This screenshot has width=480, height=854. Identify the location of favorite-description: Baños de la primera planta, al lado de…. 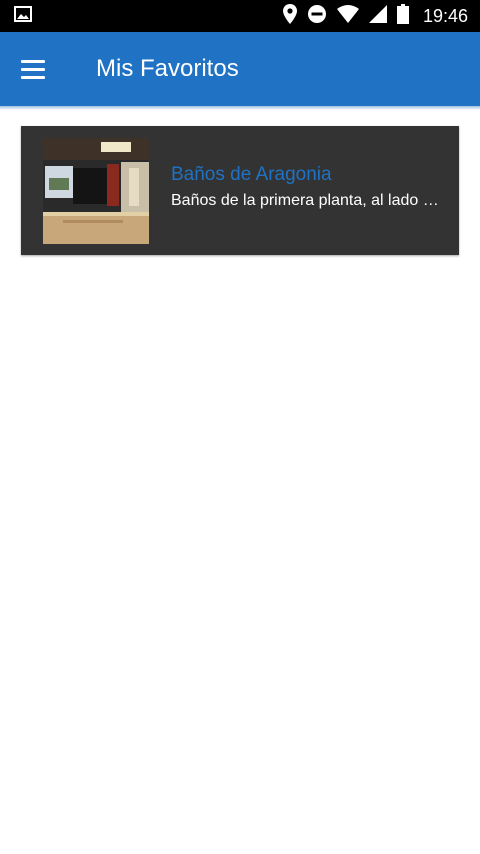
(305, 200).